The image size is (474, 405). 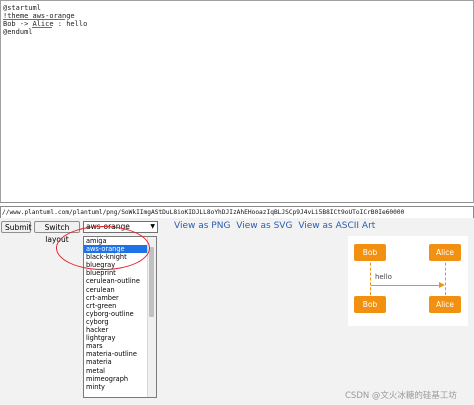 What do you see at coordinates (120, 306) in the screenshot?
I see `theme-option: crt-green` at bounding box center [120, 306].